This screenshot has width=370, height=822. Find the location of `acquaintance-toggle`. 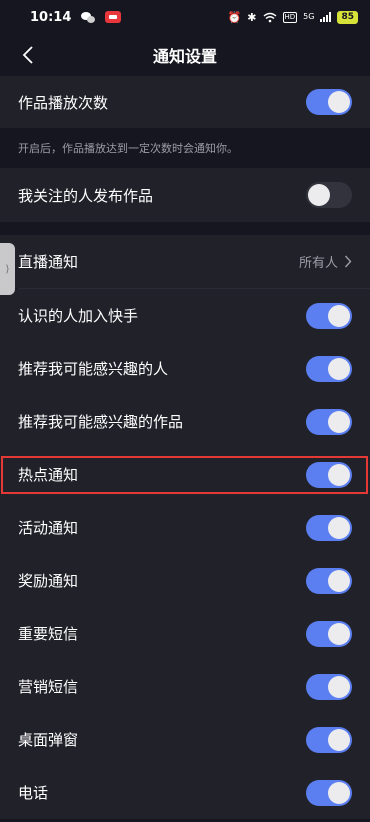

acquaintance-toggle is located at coordinates (329, 315).